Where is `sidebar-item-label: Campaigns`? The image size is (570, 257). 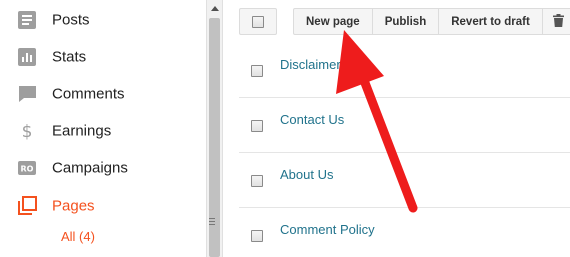 sidebar-item-label: Campaigns is located at coordinates (90, 167).